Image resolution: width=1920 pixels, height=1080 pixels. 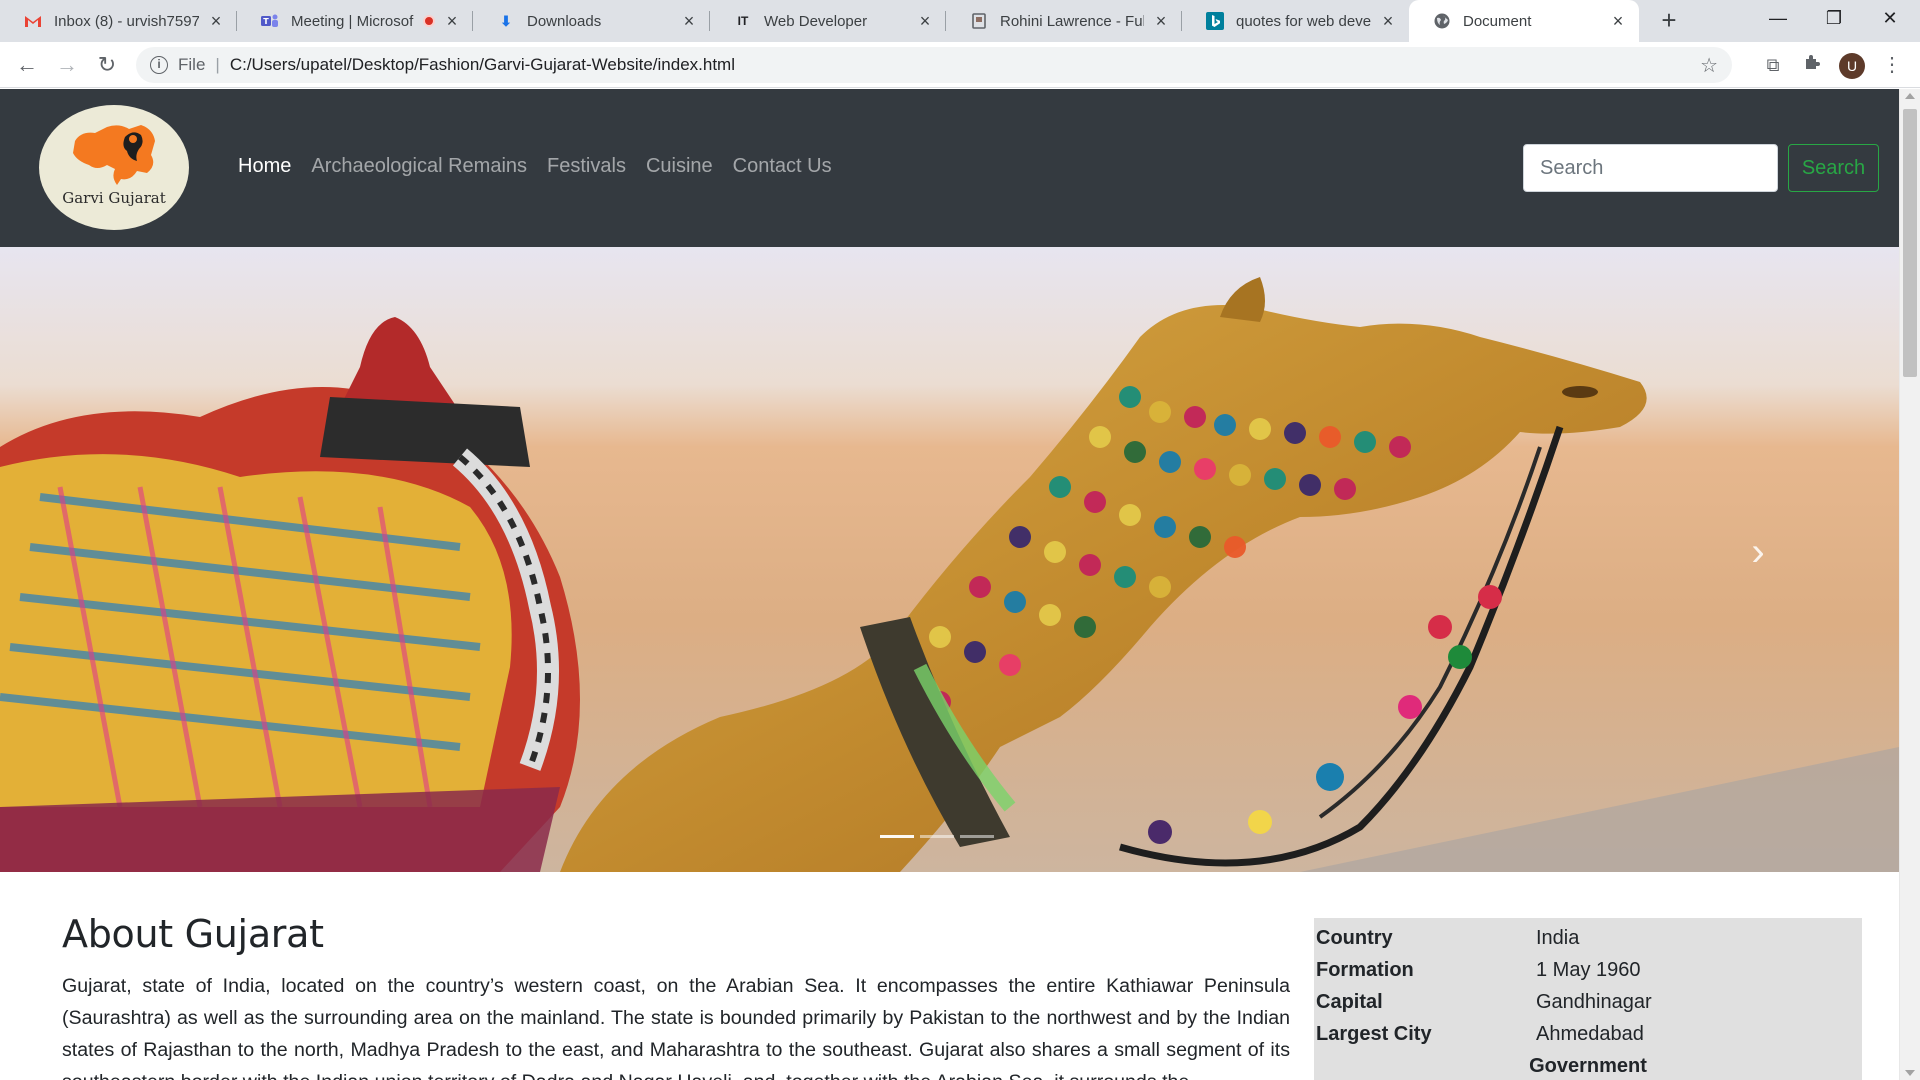 I want to click on table-row: Formation 1 May 1960, so click(x=1588, y=970).